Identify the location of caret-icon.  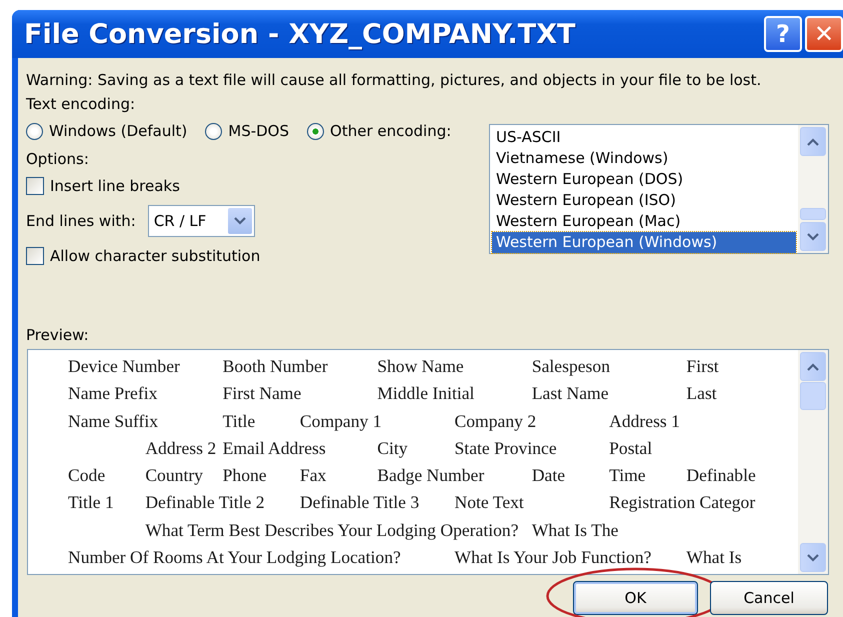
(240, 221).